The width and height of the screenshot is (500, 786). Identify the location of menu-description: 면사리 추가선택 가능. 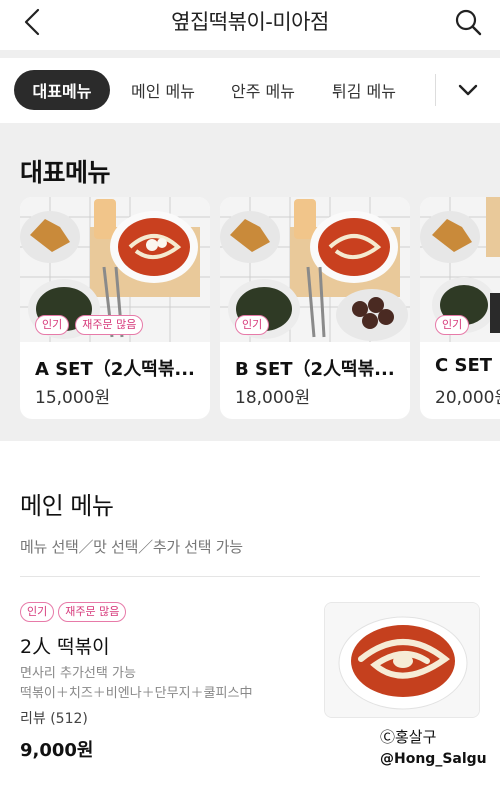
(78, 673).